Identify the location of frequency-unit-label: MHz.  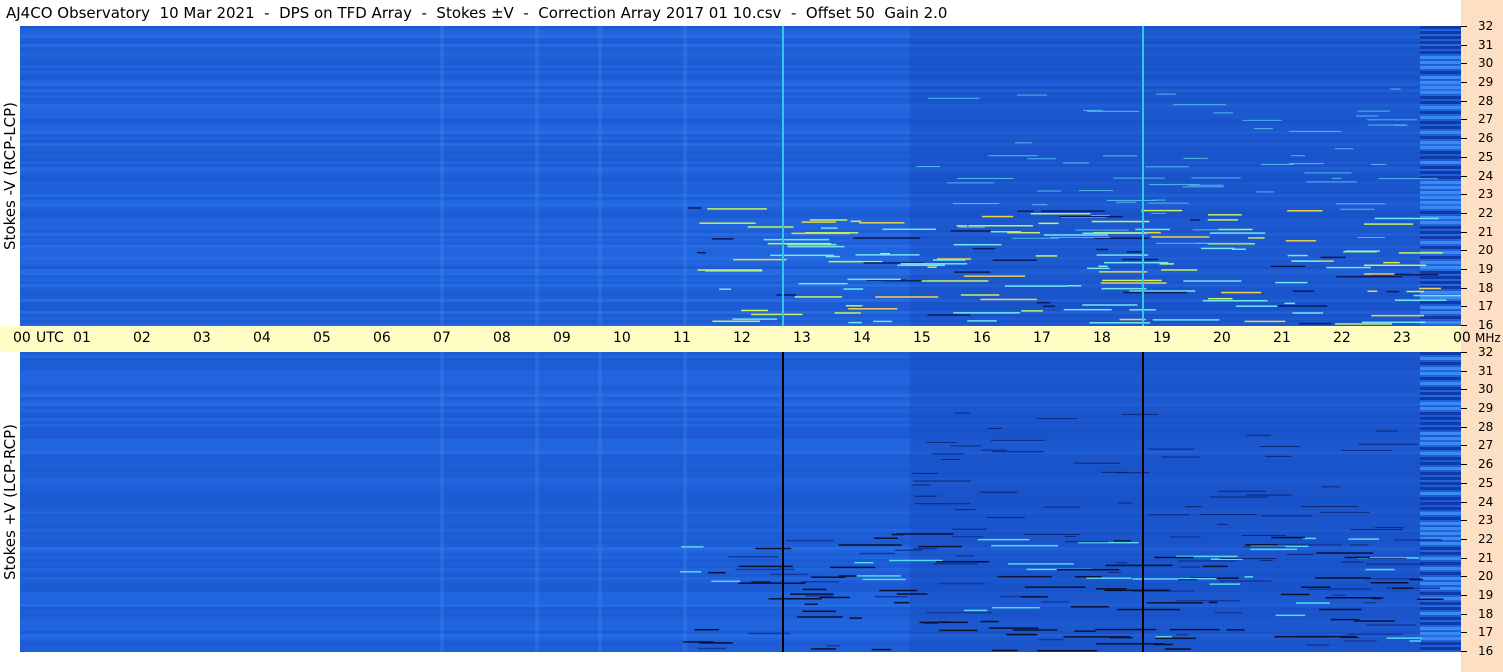
(1488, 338).